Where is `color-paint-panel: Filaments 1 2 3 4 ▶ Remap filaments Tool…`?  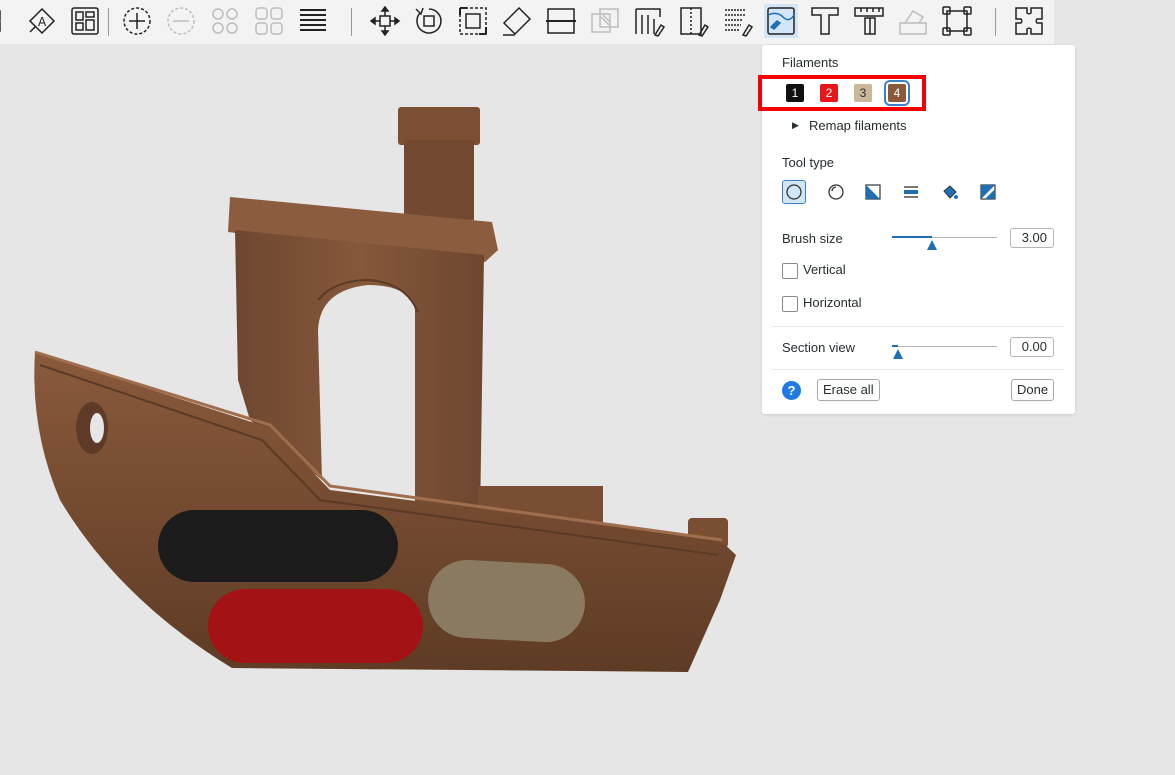
color-paint-panel: Filaments 1 2 3 4 ▶ Remap filaments Tool… is located at coordinates (918, 229).